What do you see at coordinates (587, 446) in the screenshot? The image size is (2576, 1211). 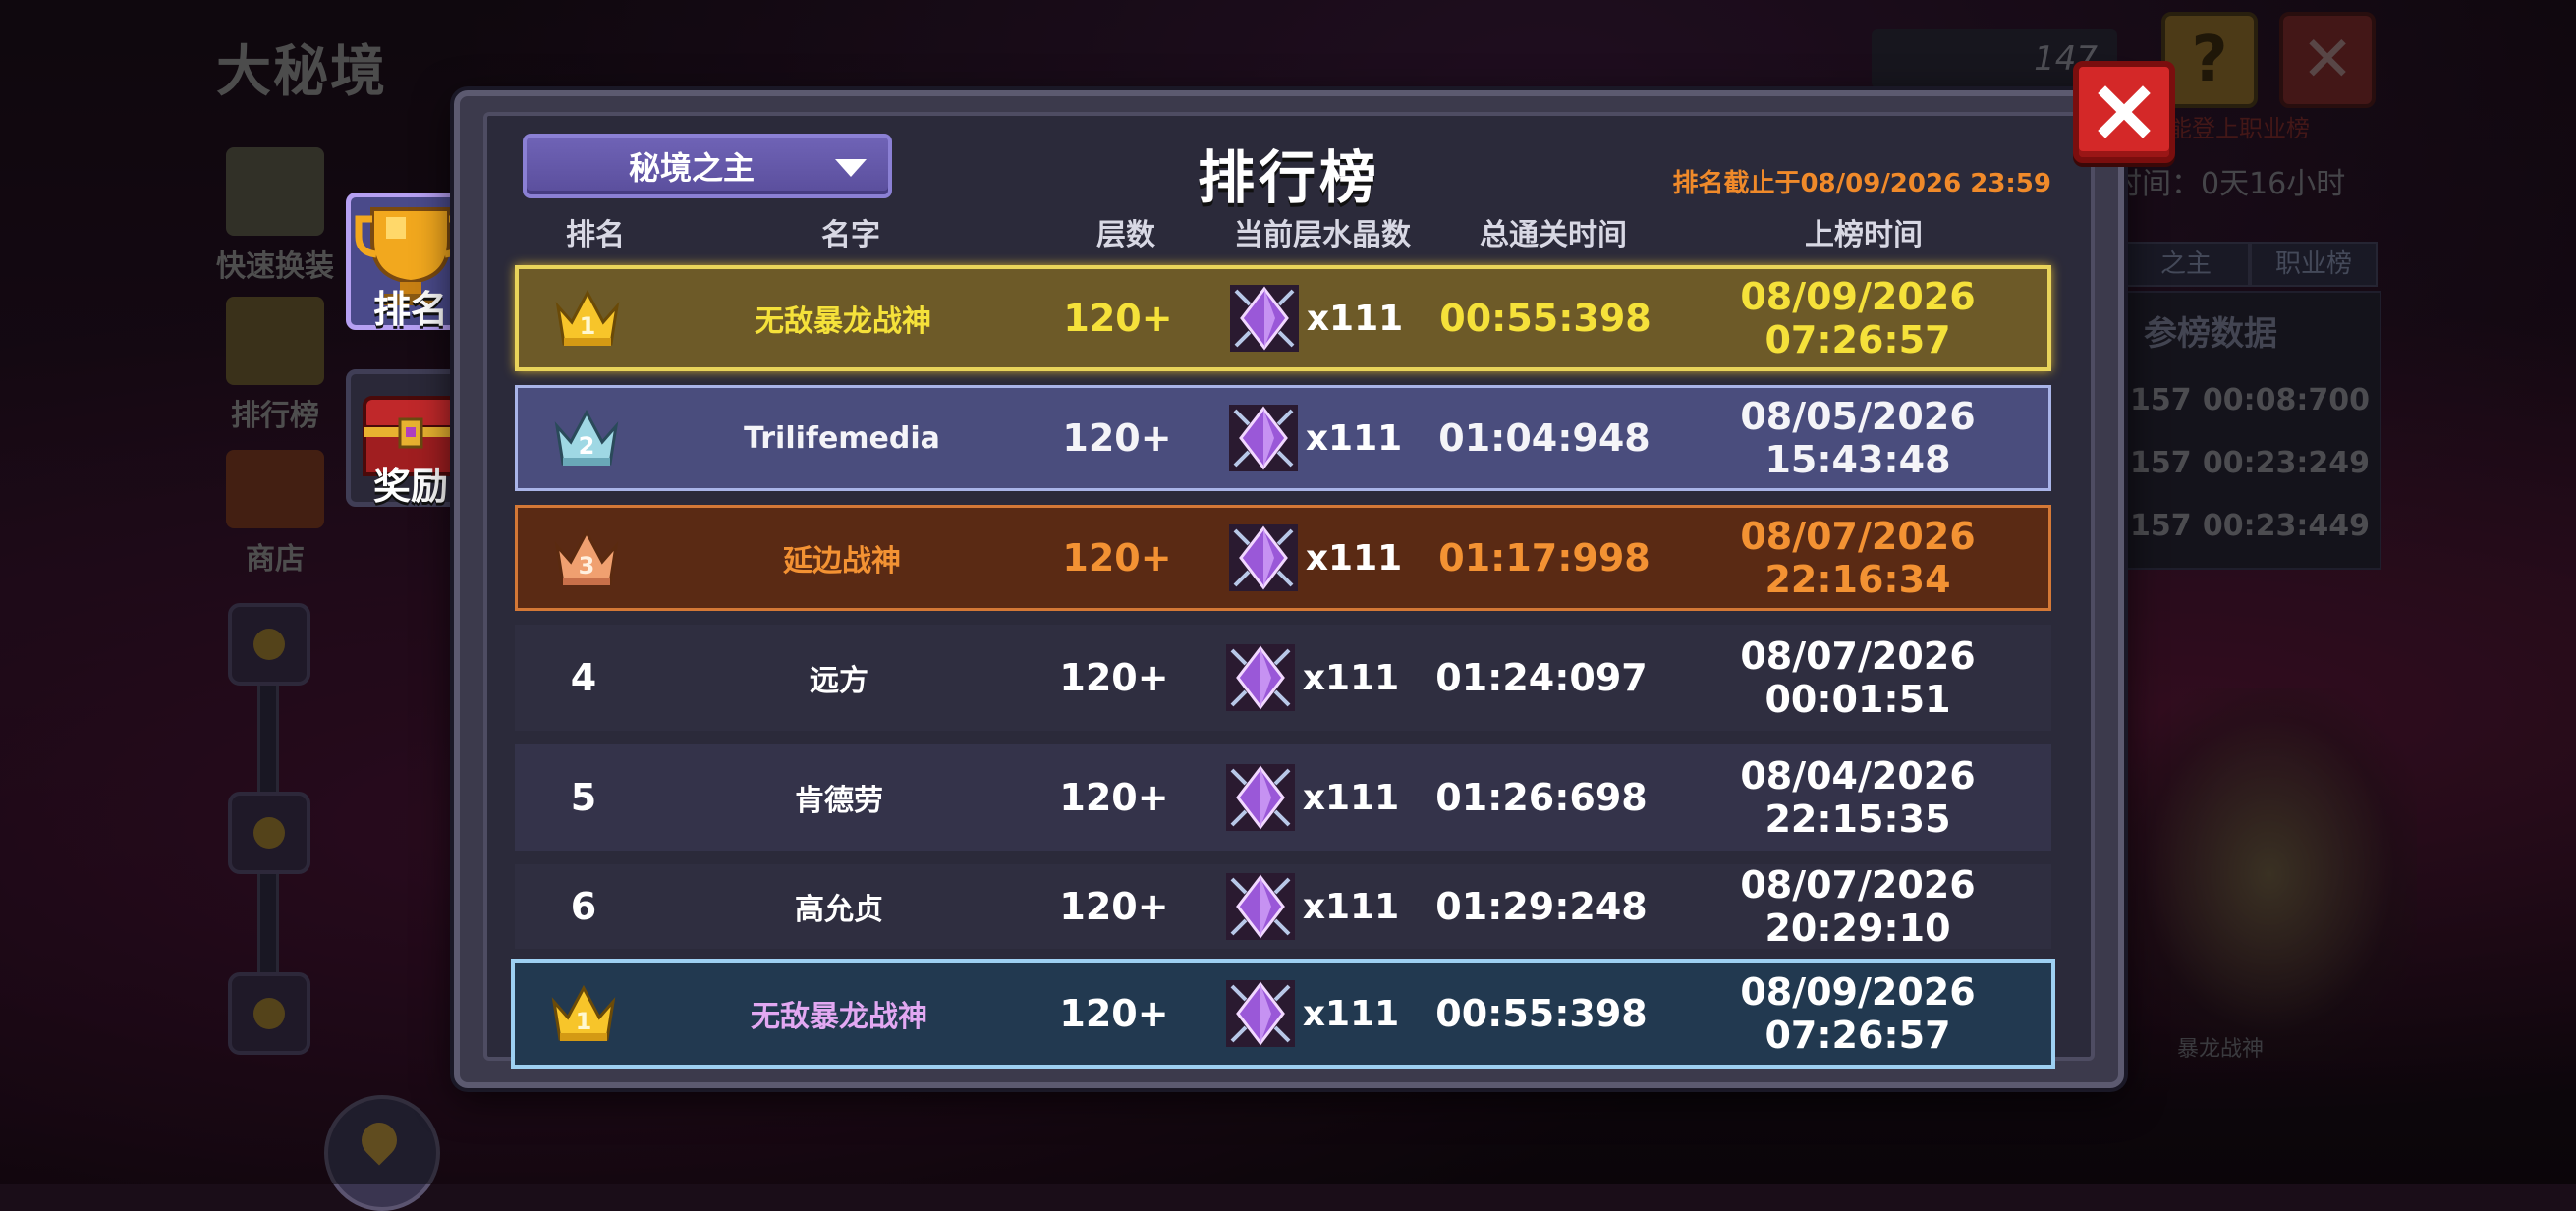 I see `svg-text: 2` at bounding box center [587, 446].